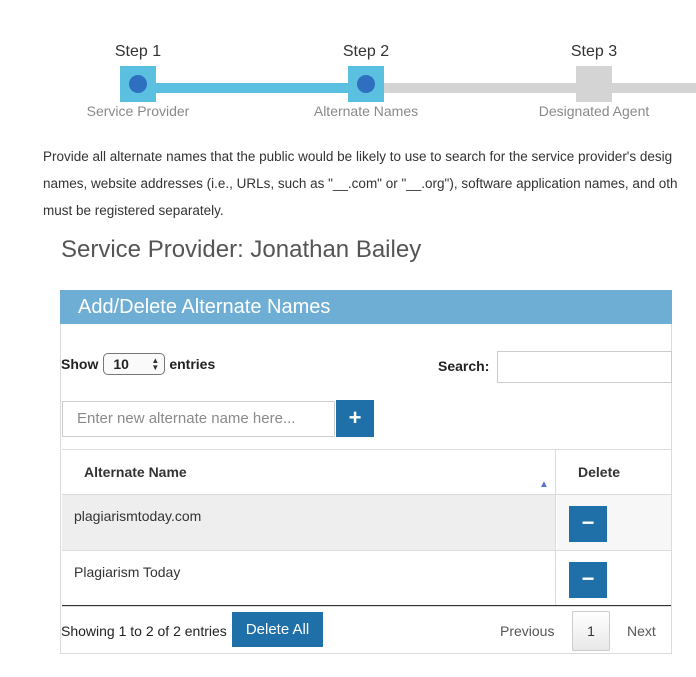 Image resolution: width=696 pixels, height=677 pixels. Describe the element at coordinates (464, 366) in the screenshot. I see `search-label: Search:` at that location.